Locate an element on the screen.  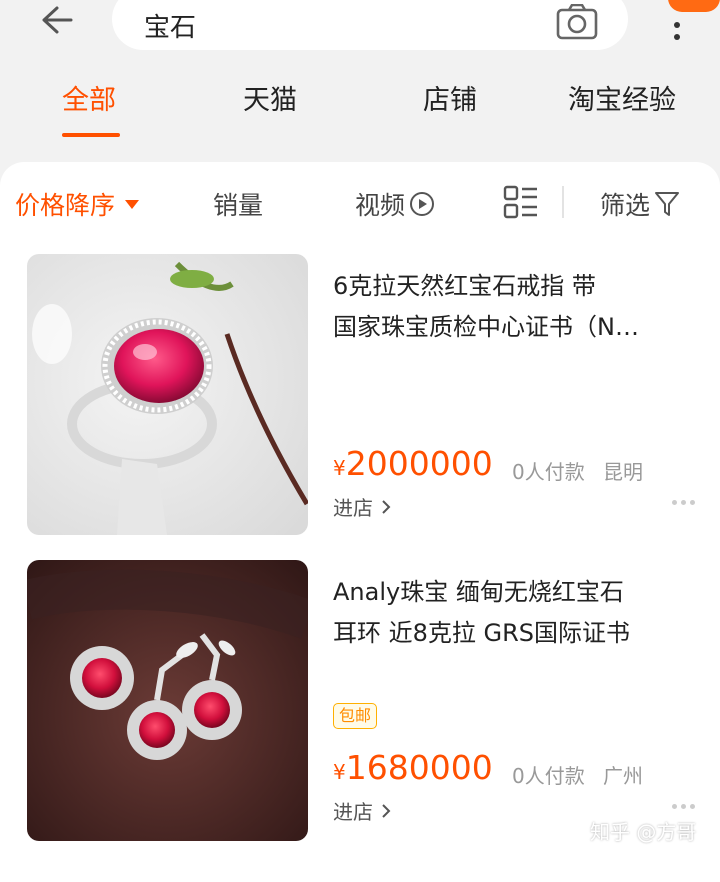
more-menu-button is located at coordinates (677, 22).